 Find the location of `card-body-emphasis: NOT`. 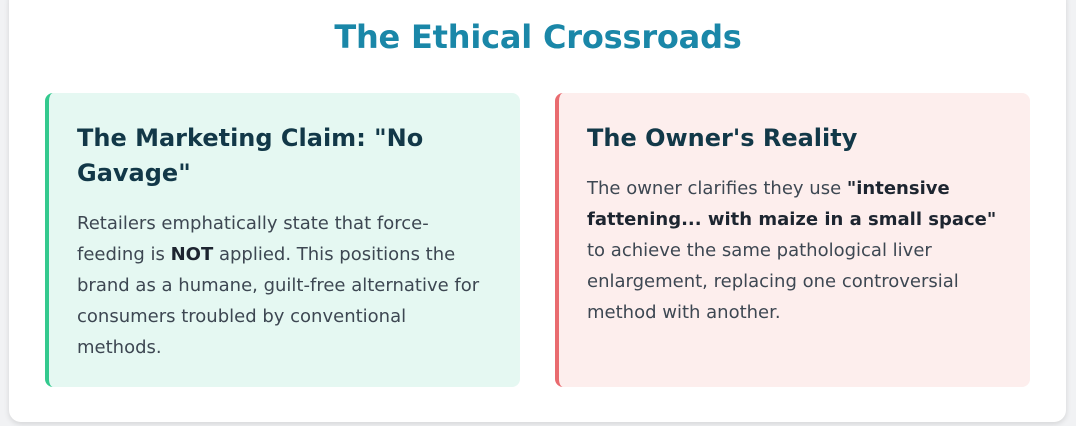

card-body-emphasis: NOT is located at coordinates (192, 254).